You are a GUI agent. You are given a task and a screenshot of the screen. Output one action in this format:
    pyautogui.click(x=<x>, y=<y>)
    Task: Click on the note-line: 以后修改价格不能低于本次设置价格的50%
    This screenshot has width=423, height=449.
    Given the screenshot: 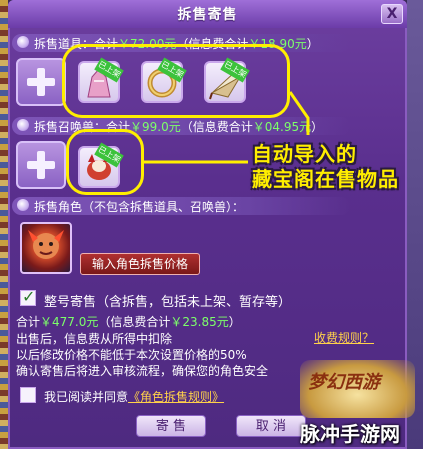 What is the action you would take?
    pyautogui.click(x=131, y=355)
    